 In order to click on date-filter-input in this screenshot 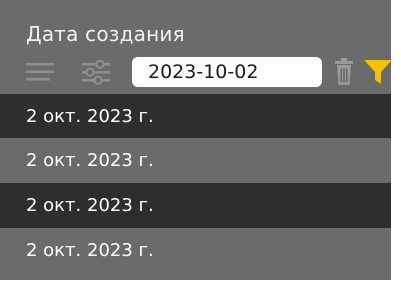, I will do `click(227, 72)`.